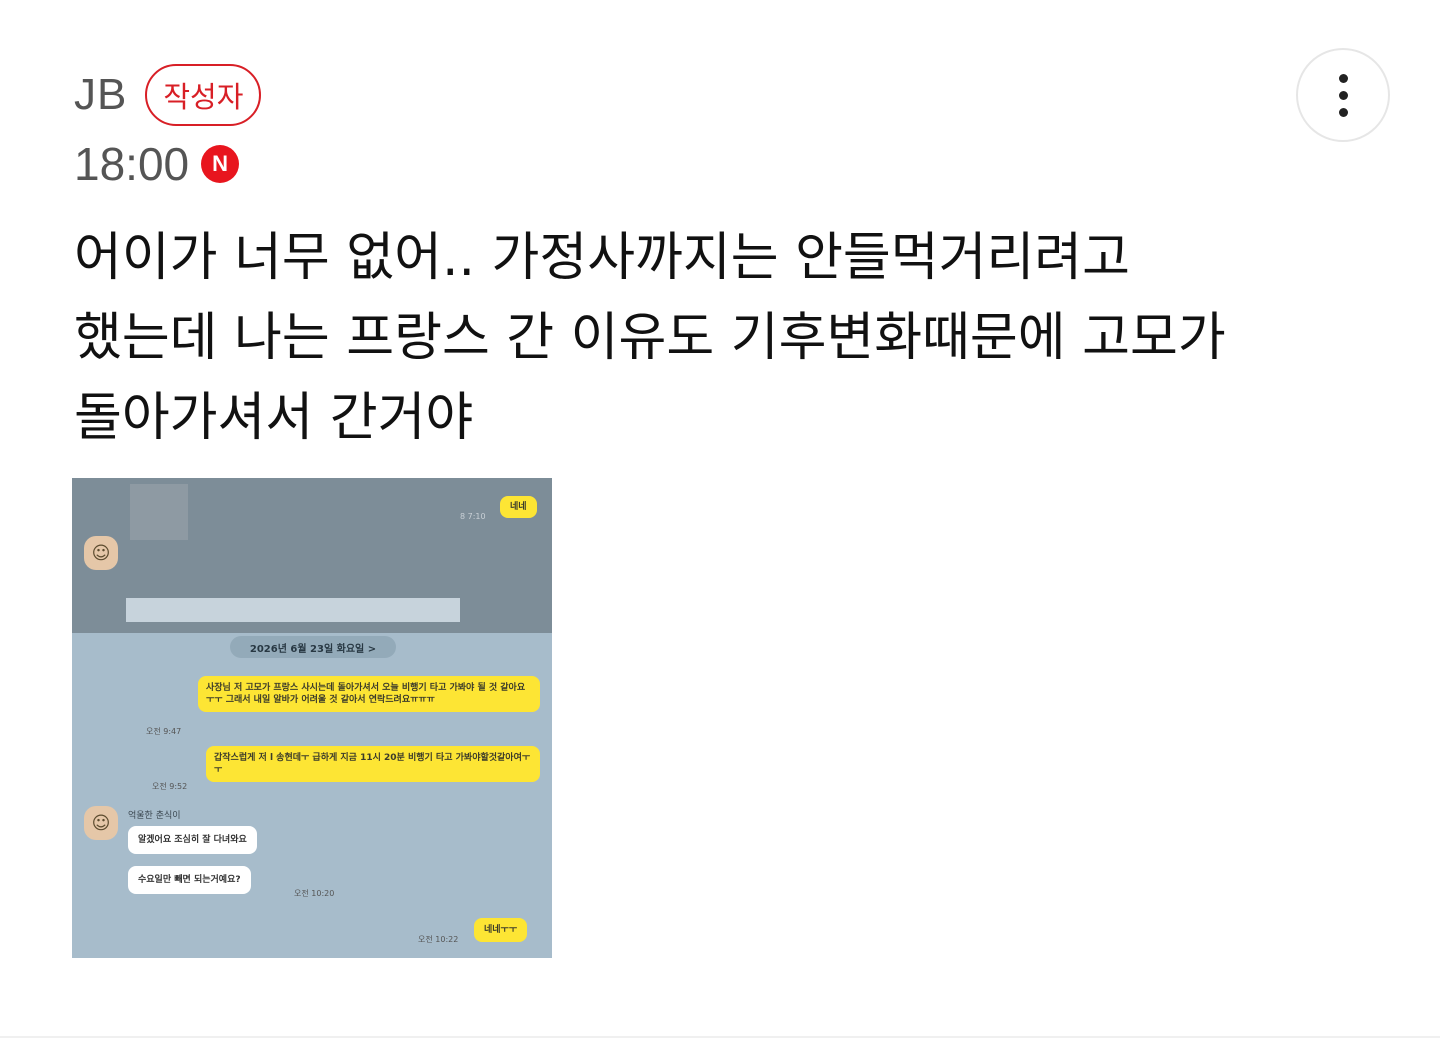 The image size is (1440, 1064). I want to click on post-line: 어이가 너무 없어.. 가정사까지는 안들먹거리려고, so click(602, 258).